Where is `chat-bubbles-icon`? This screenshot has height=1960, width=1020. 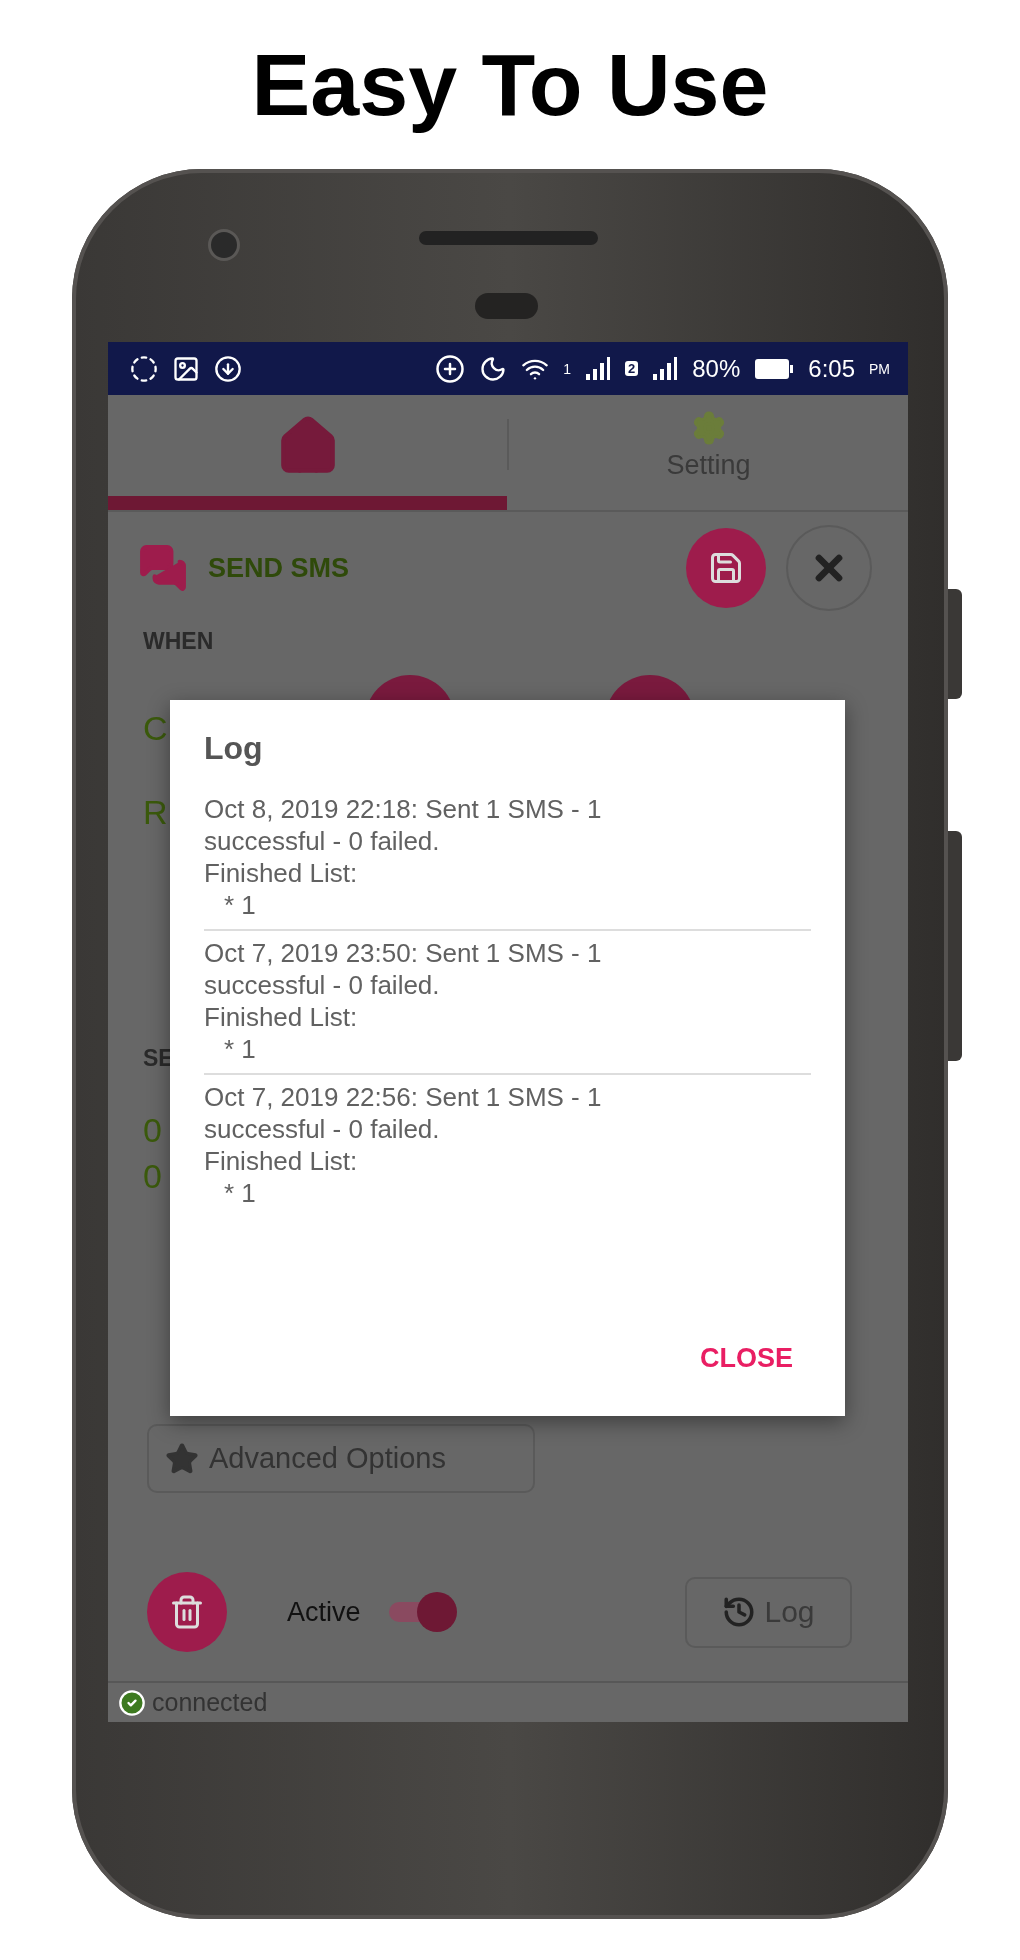
chat-bubbles-icon is located at coordinates (163, 568).